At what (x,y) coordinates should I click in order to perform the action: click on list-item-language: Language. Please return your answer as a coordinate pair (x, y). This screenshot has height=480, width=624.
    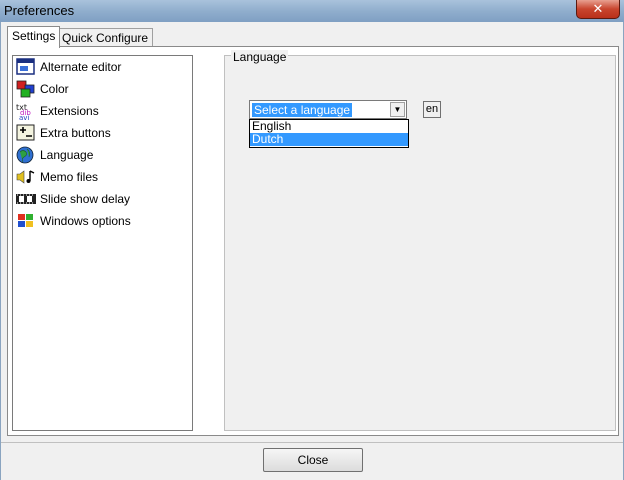
    Looking at the image, I should click on (102, 155).